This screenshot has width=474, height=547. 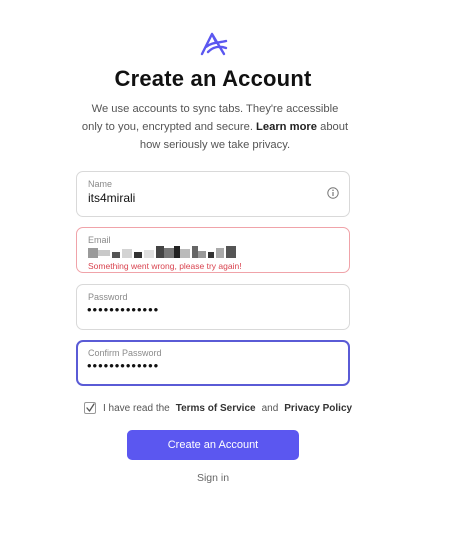 What do you see at coordinates (318, 408) in the screenshot?
I see `privacy-policy-link: Privacy Policy` at bounding box center [318, 408].